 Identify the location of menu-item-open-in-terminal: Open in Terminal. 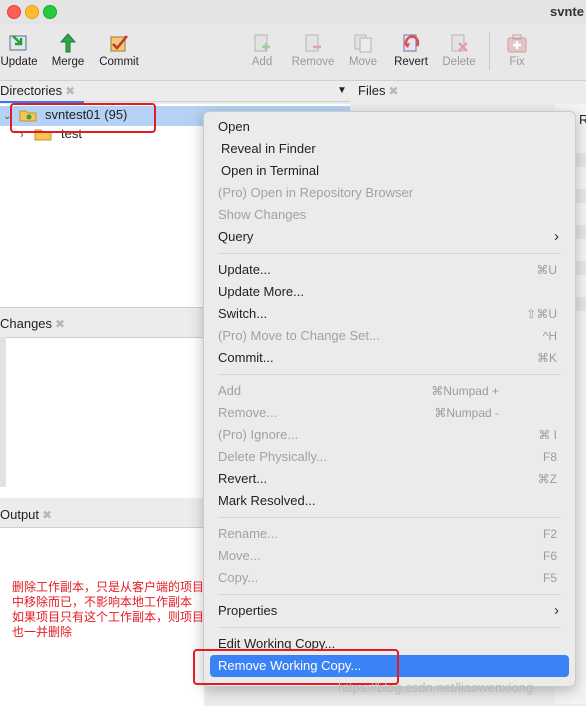
(389, 171).